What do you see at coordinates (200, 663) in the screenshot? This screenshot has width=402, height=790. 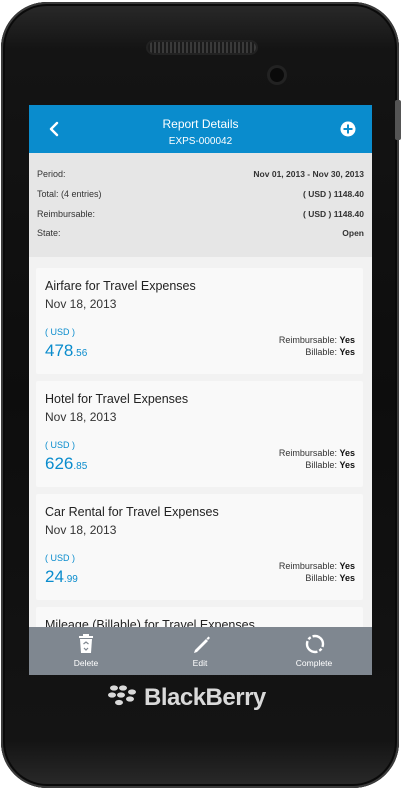 I see `edit-label: Edit` at bounding box center [200, 663].